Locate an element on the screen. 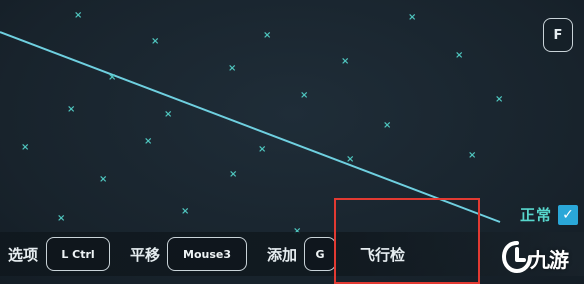 The height and width of the screenshot is (284, 584). highlight-box is located at coordinates (407, 241).